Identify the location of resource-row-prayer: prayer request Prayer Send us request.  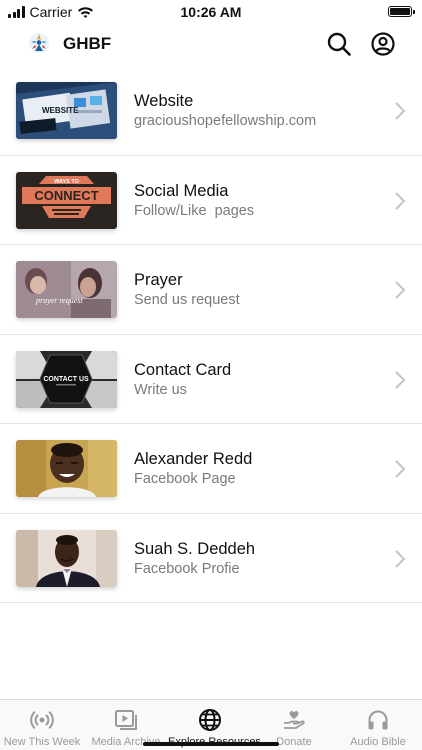
(211, 290).